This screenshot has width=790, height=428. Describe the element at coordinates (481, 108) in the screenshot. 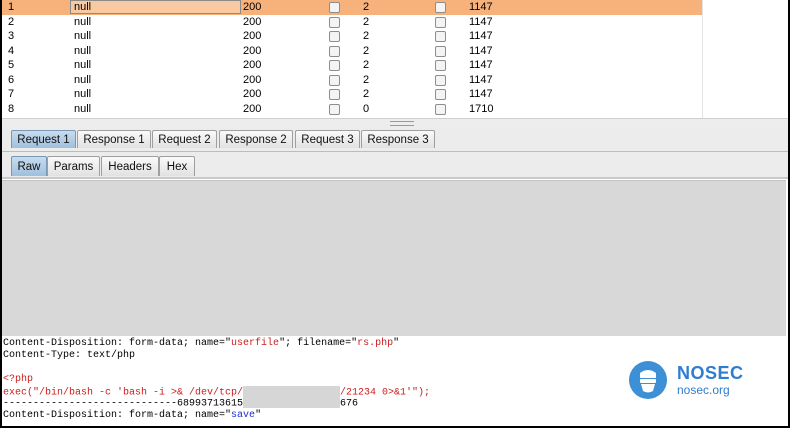

I see `size-cell: 1710` at that location.